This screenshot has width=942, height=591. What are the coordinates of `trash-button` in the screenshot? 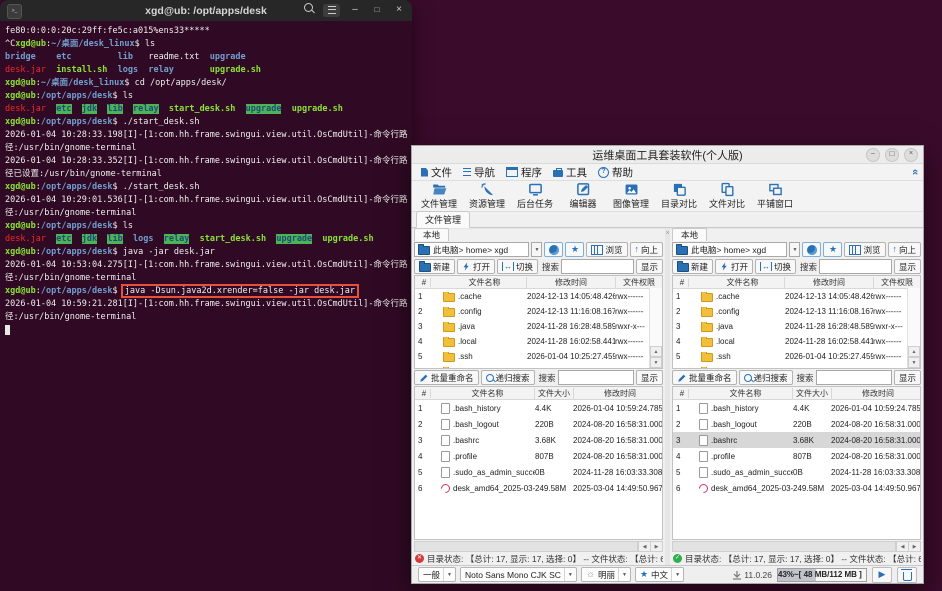 It's located at (907, 574).